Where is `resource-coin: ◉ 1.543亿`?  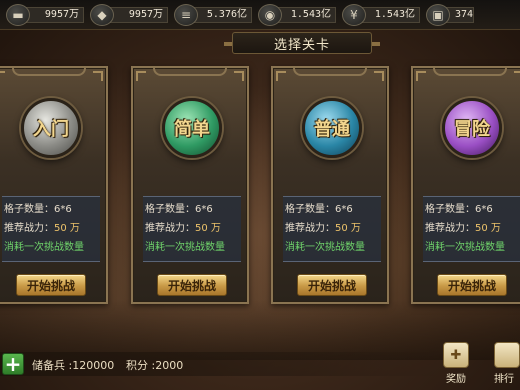
resource-coin: ◉ 1.543亿 is located at coordinates (297, 14).